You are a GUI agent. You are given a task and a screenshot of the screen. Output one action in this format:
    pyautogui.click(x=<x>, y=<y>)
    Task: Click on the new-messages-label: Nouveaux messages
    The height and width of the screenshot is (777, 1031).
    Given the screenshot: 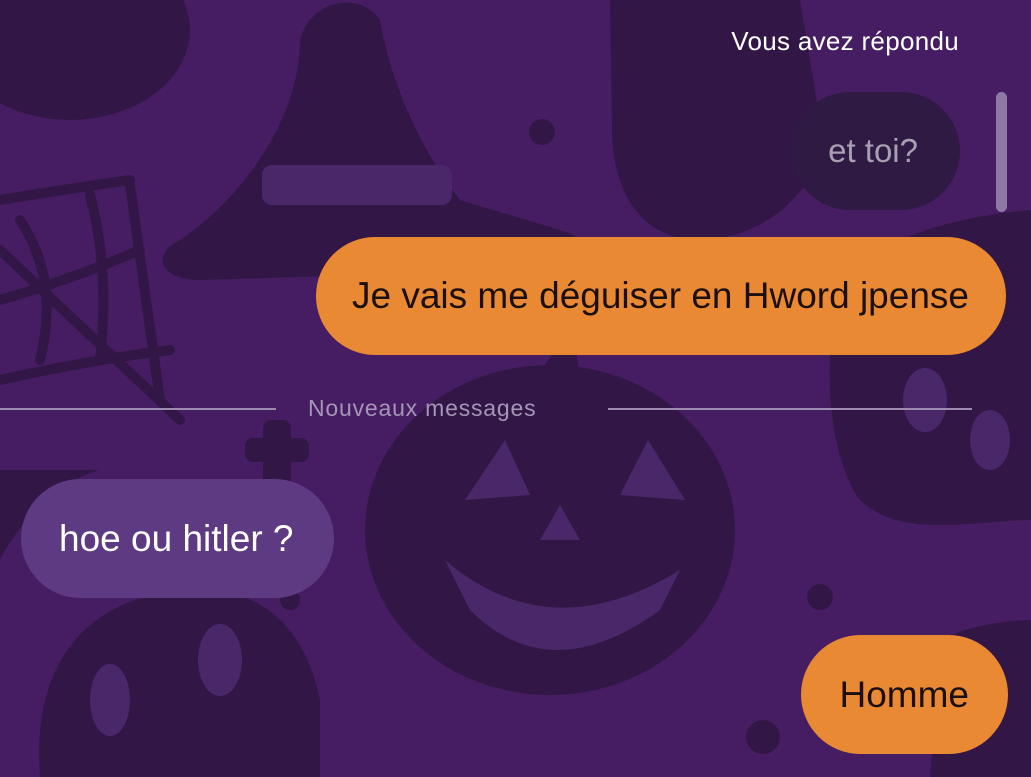 What is the action you would take?
    pyautogui.click(x=422, y=408)
    